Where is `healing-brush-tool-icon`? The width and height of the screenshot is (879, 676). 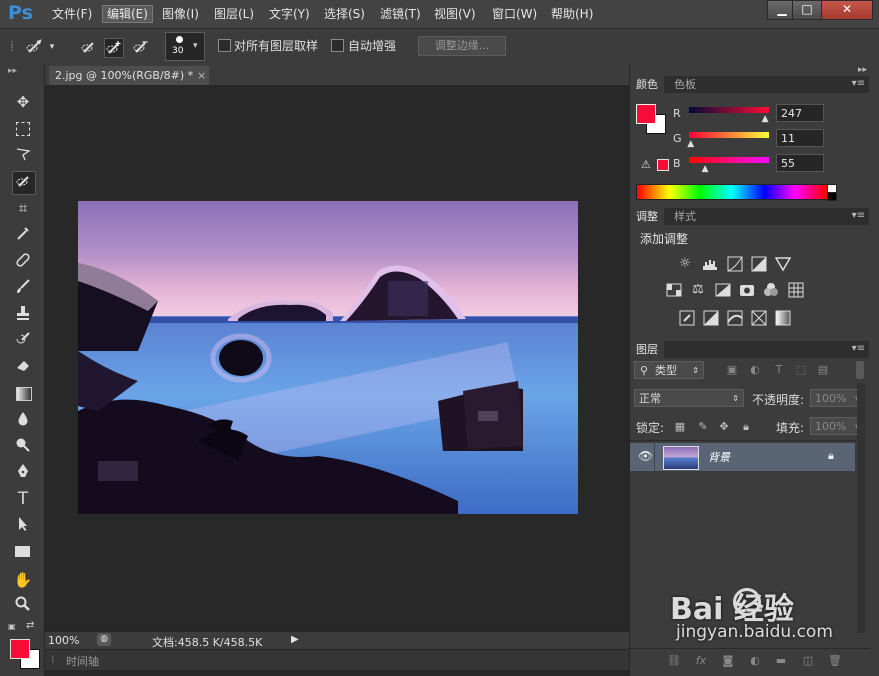
healing-brush-tool-icon is located at coordinates (23, 262).